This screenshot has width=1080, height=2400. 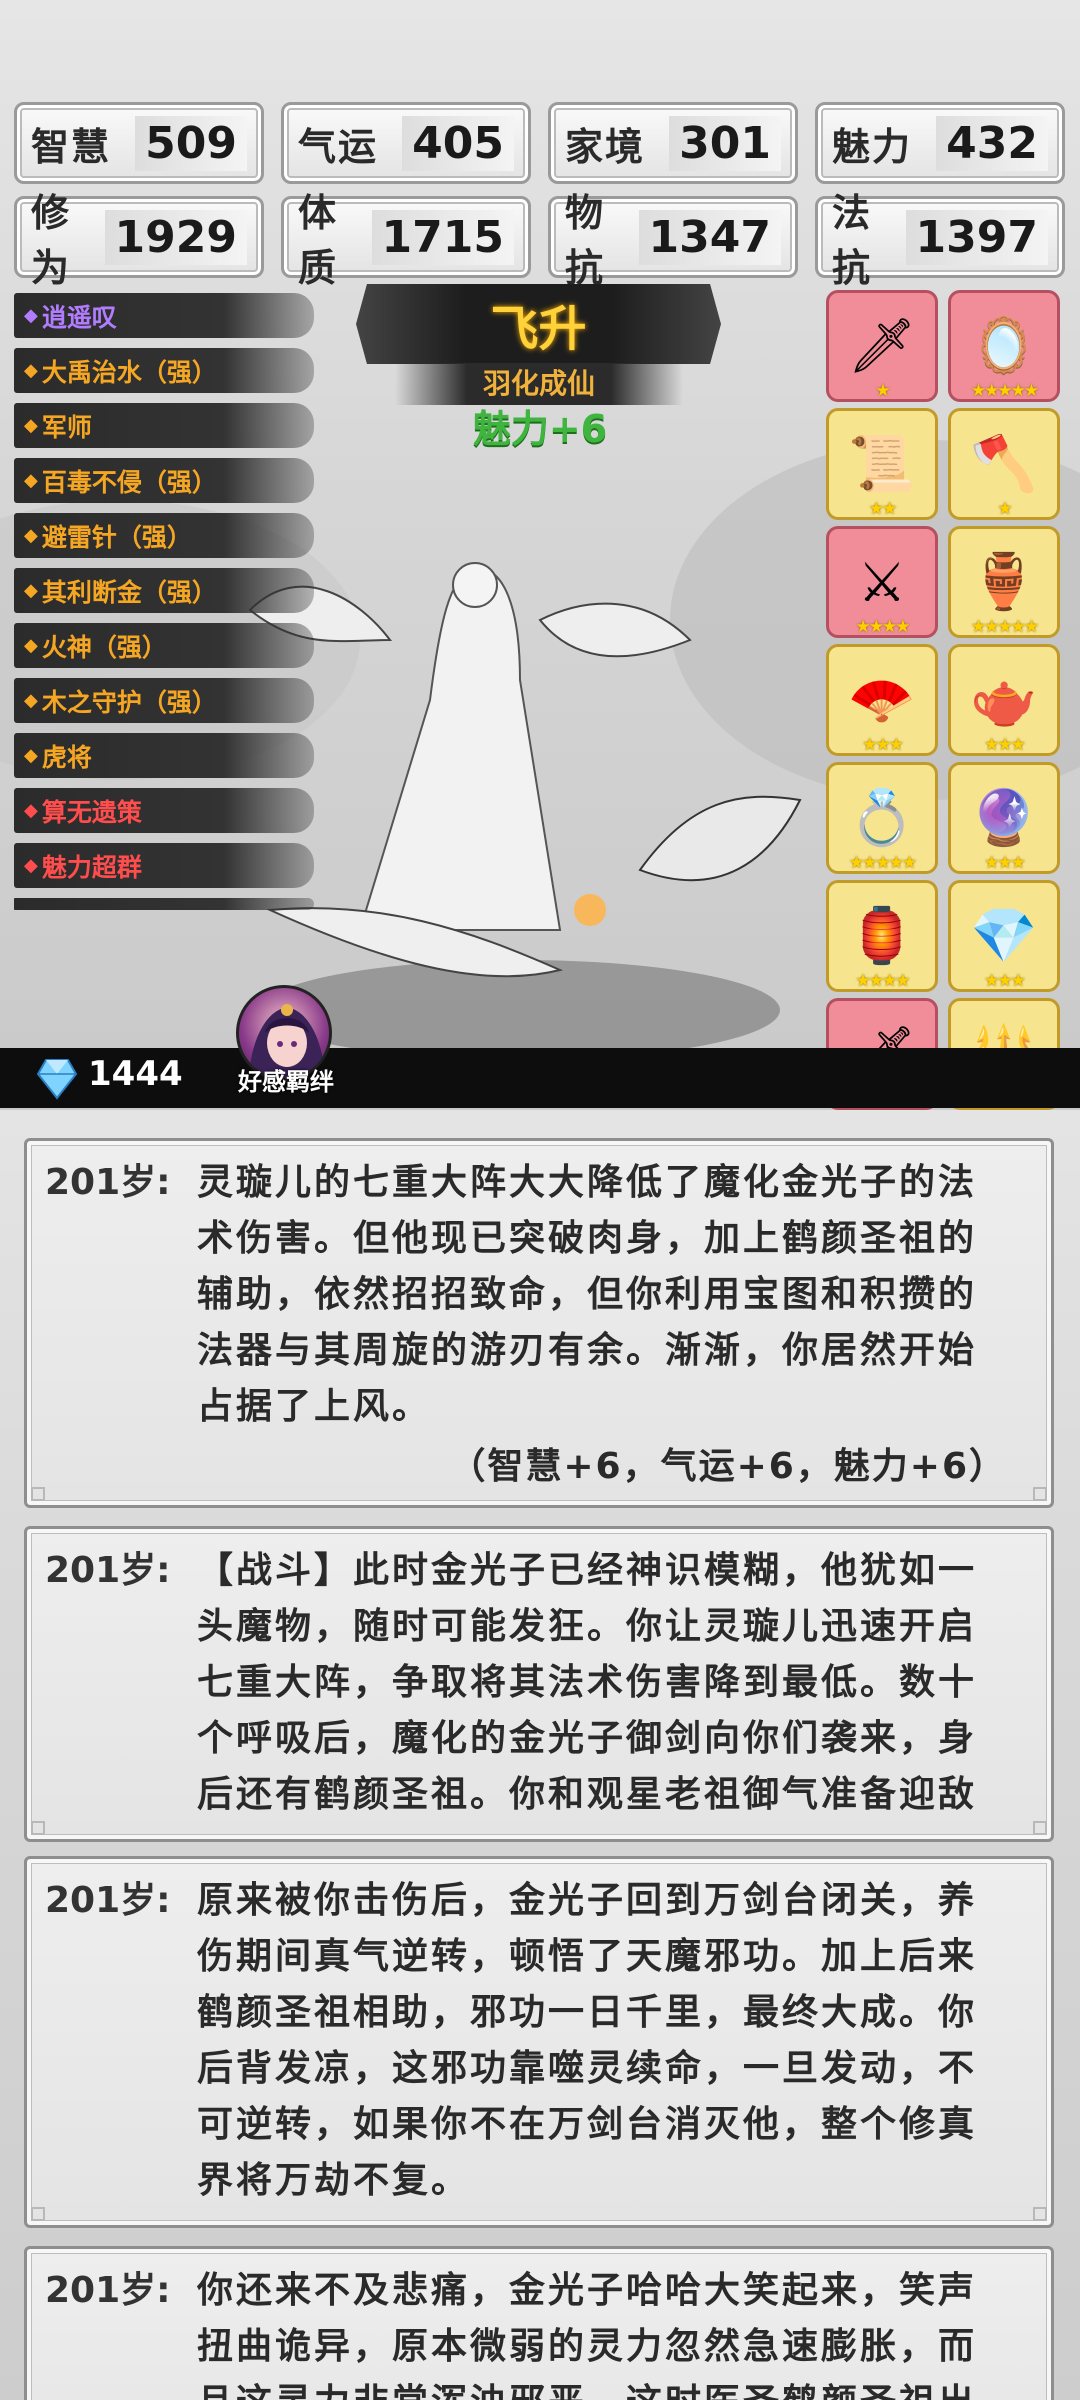 I want to click on stat-box: 智慧 509, so click(x=139, y=143).